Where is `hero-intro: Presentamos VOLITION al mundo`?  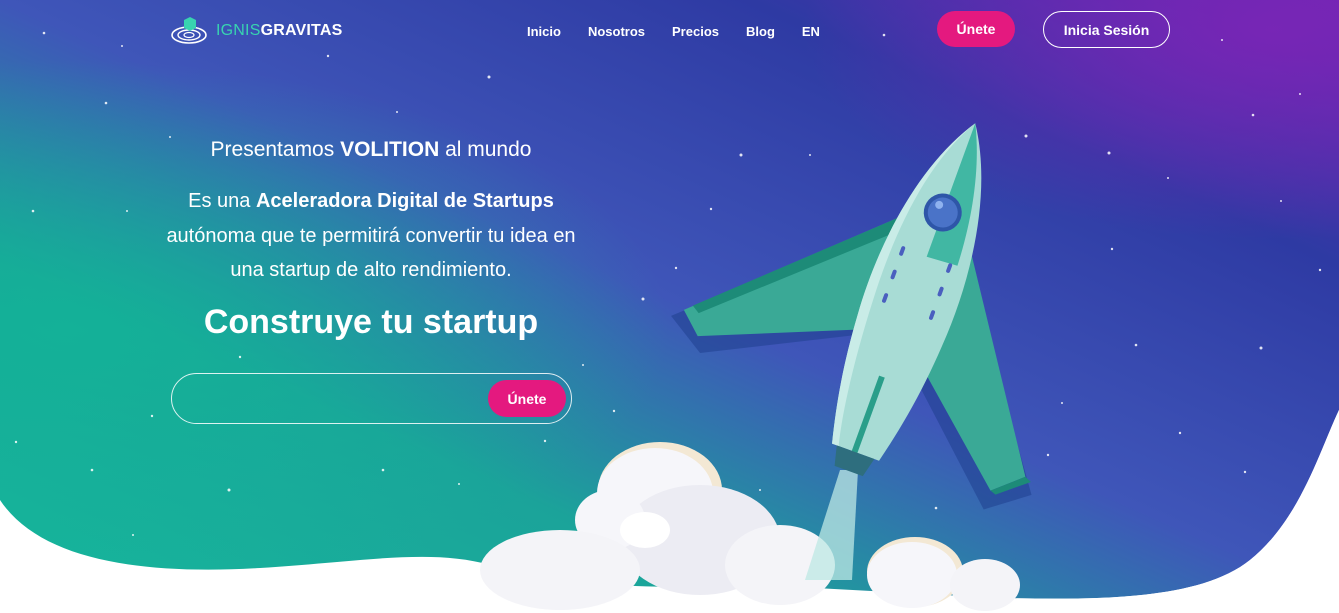
hero-intro: Presentamos VOLITION al mundo is located at coordinates (371, 149).